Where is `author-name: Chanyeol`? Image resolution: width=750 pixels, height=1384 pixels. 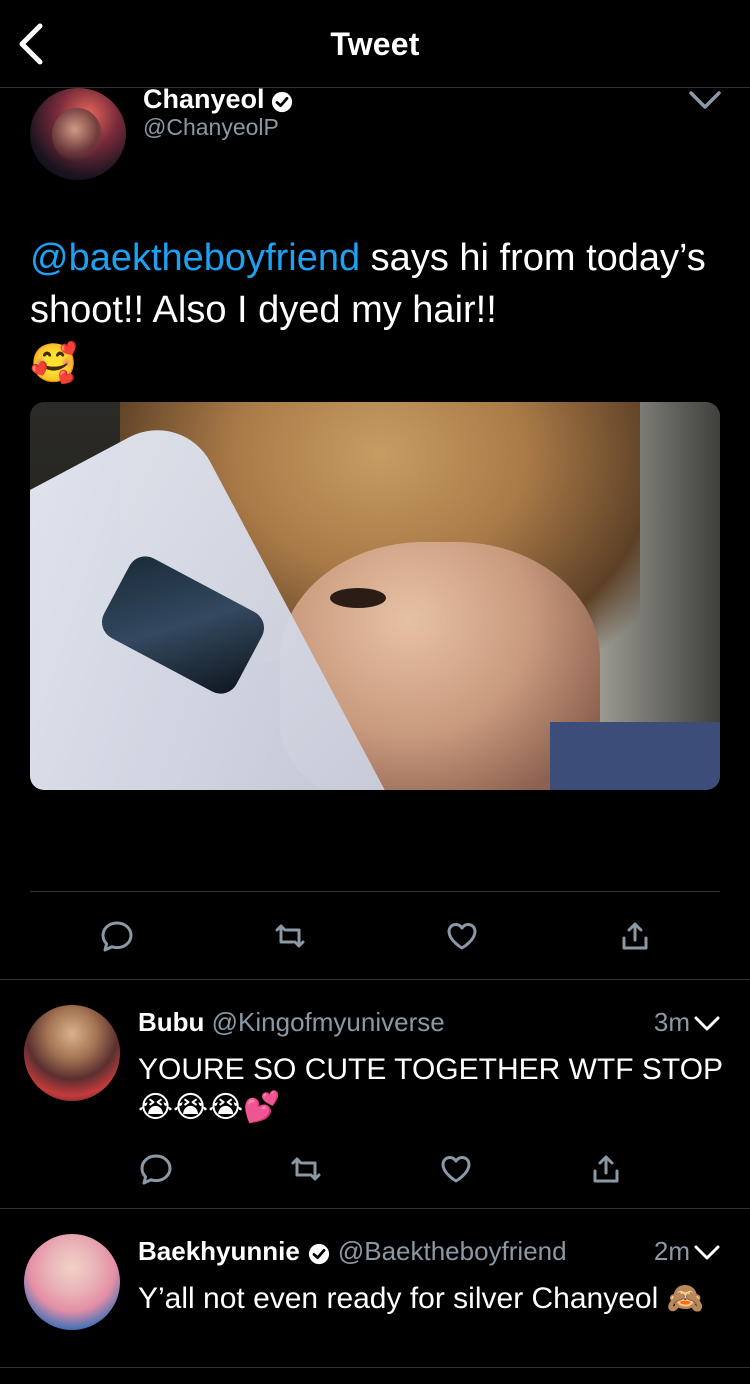
author-name: Chanyeol is located at coordinates (204, 99).